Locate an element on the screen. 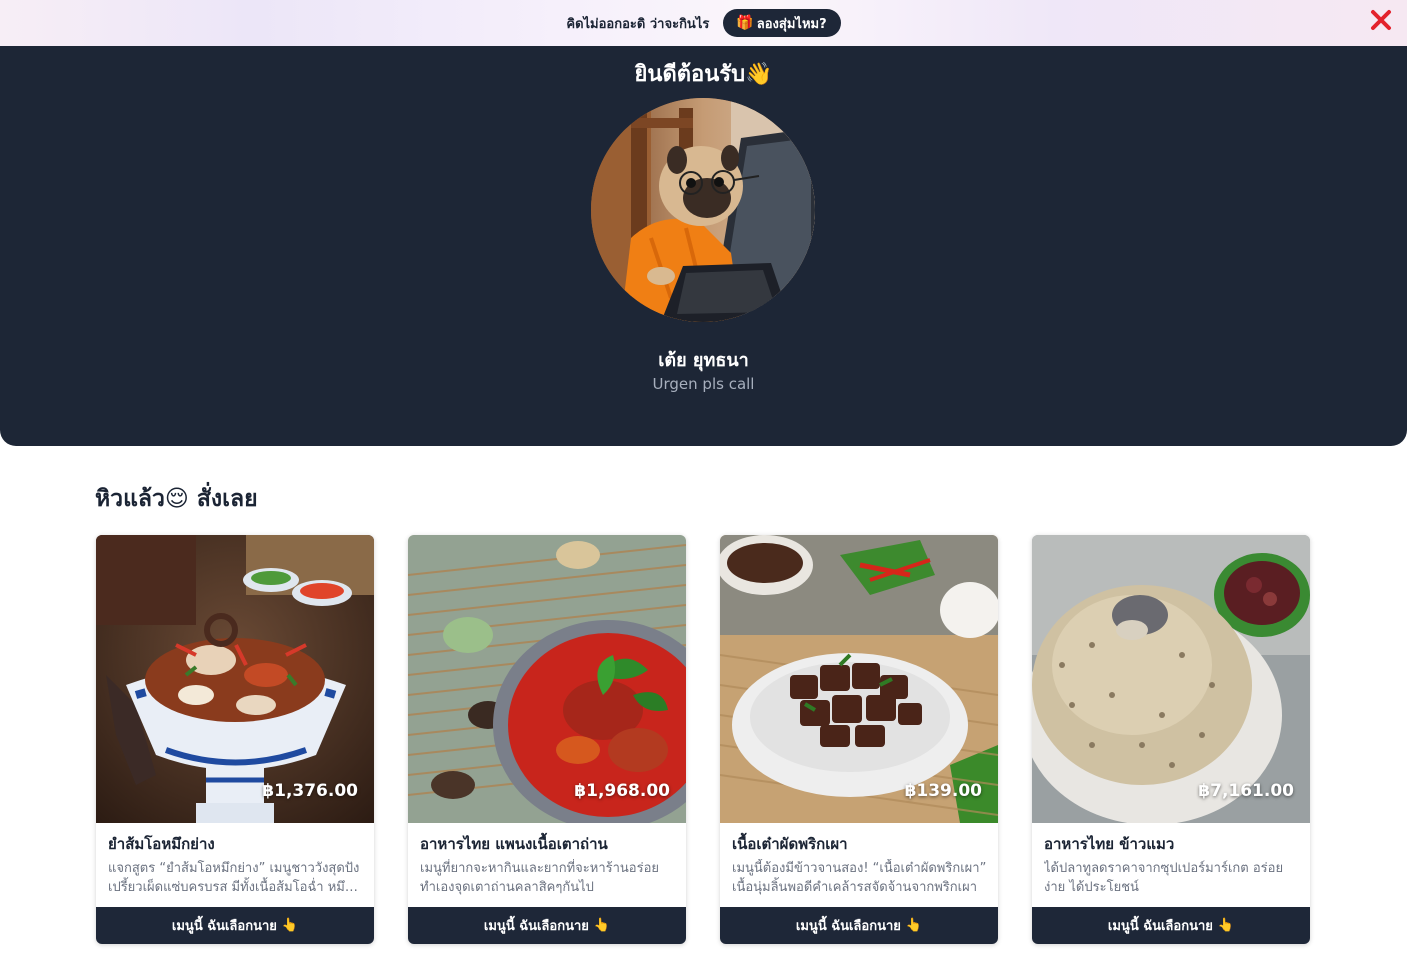 The width and height of the screenshot is (1407, 957). random-menu-button-label: ลองสุ่มไหม? is located at coordinates (791, 24).